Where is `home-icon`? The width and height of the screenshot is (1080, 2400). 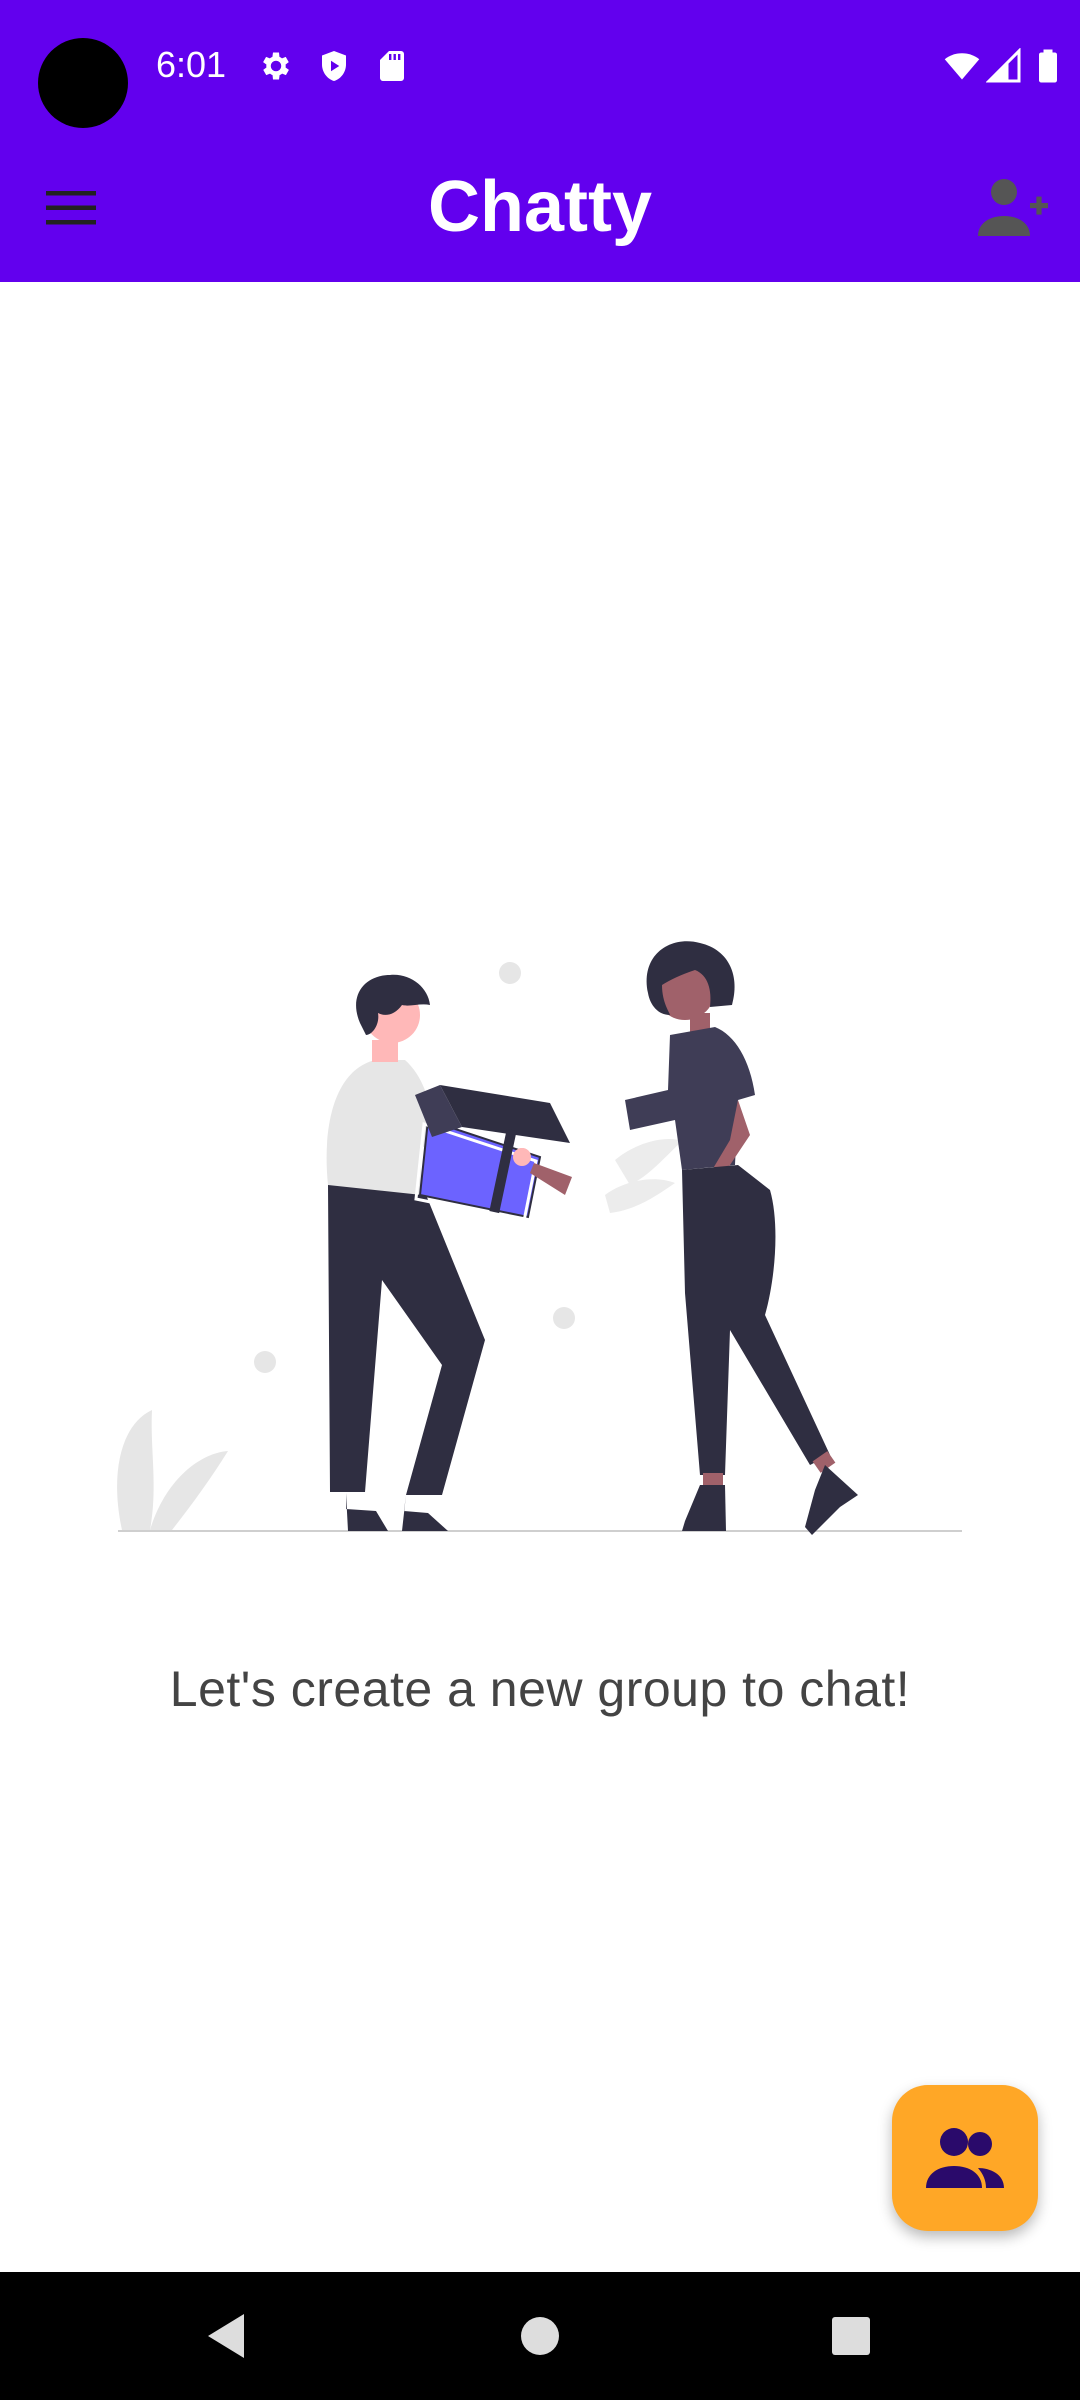 home-icon is located at coordinates (540, 2336).